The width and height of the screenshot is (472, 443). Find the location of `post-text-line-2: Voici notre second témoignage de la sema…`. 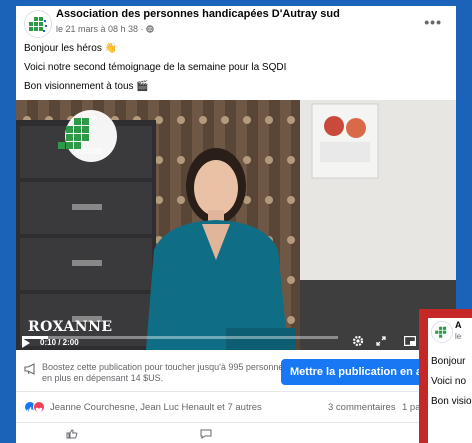

post-text-line-2: Voici notre second témoignage de la sema… is located at coordinates (155, 67).